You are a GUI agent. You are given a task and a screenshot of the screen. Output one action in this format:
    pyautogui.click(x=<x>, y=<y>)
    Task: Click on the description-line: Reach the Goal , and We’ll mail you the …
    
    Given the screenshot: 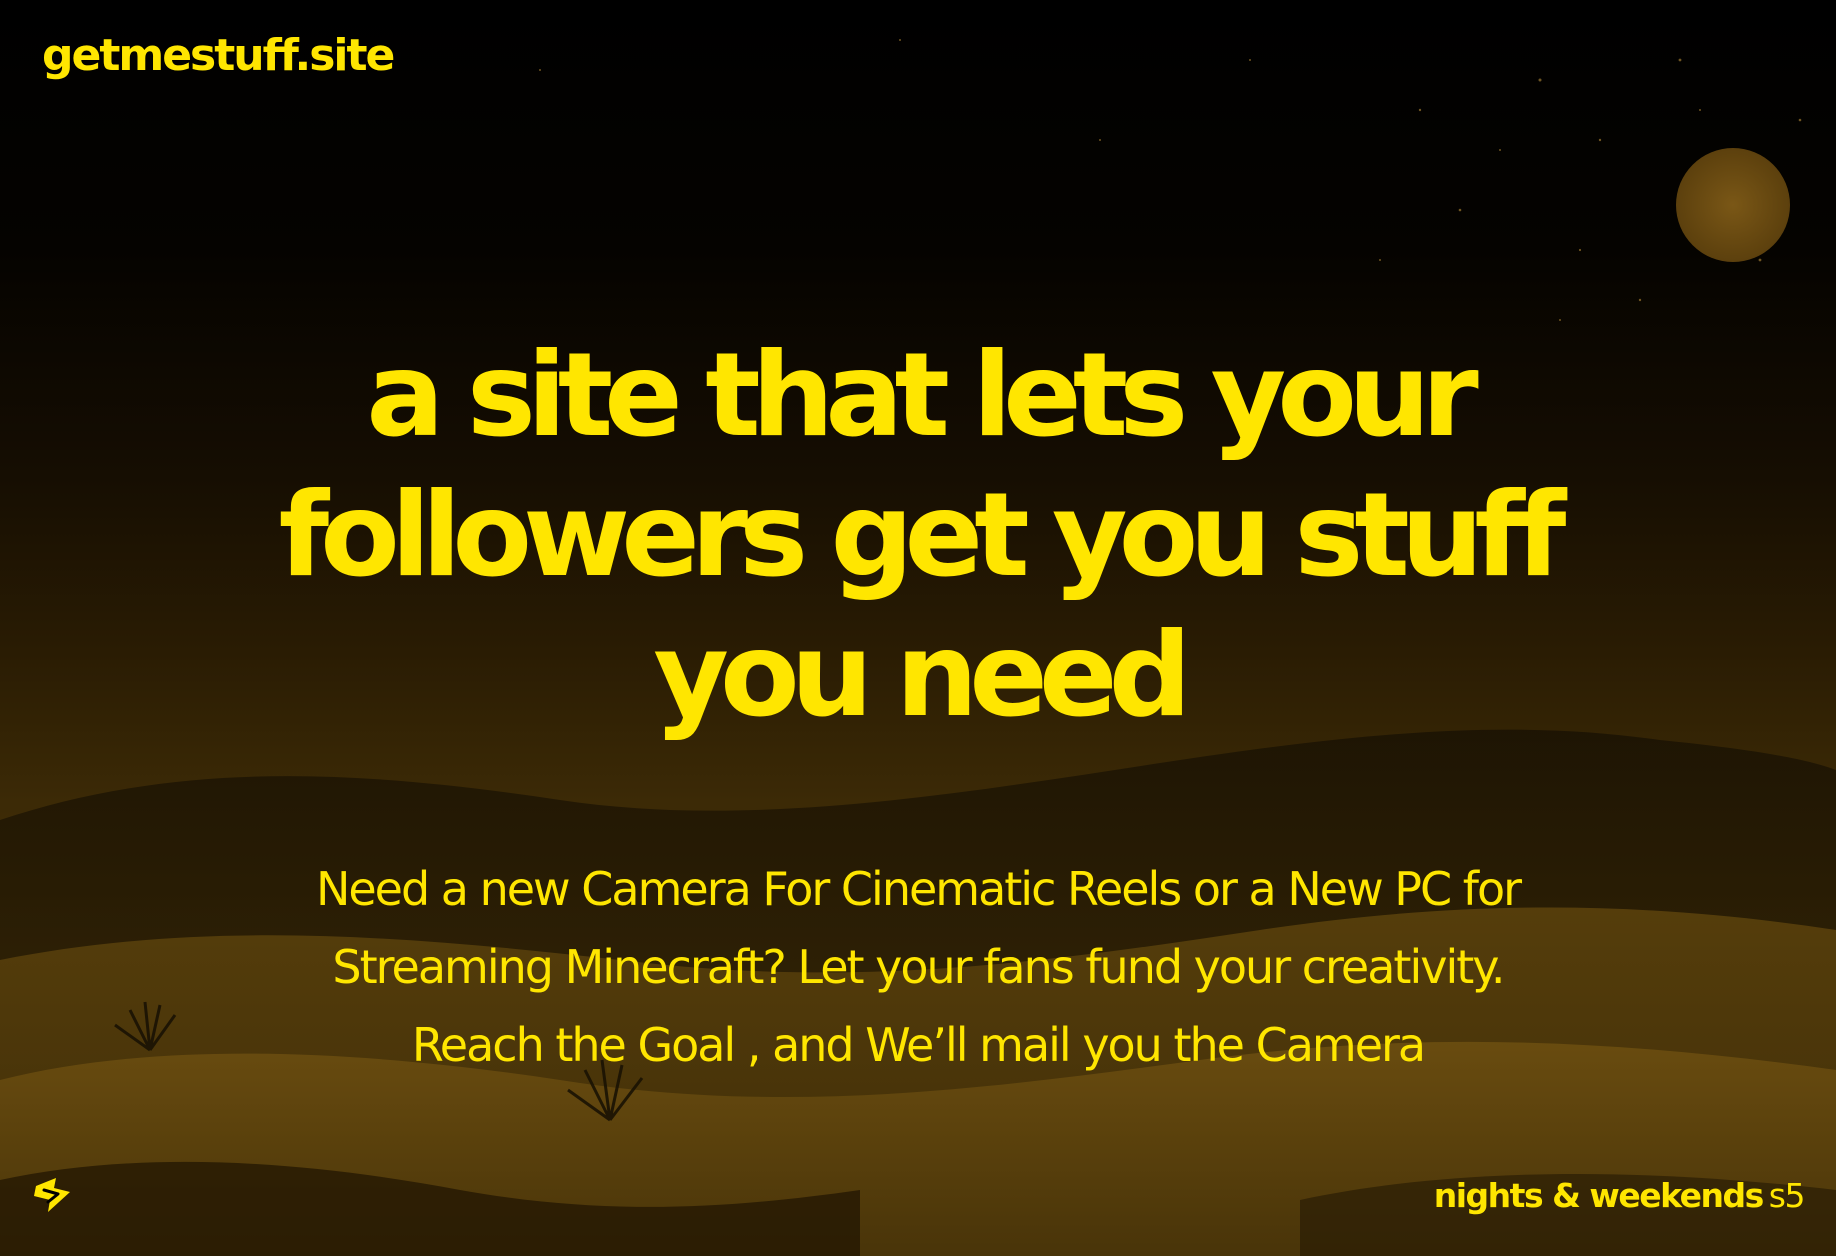 What is the action you would take?
    pyautogui.click(x=918, y=1045)
    